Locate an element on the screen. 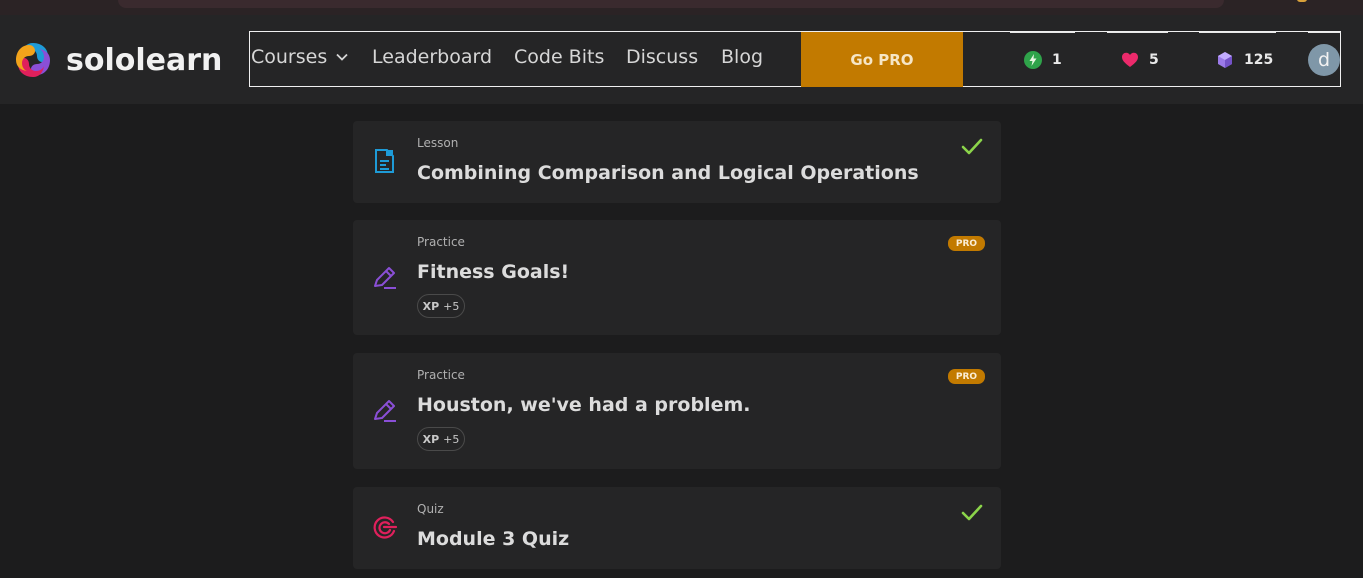 This screenshot has height=578, width=1363. heart-icon is located at coordinates (1130, 59).